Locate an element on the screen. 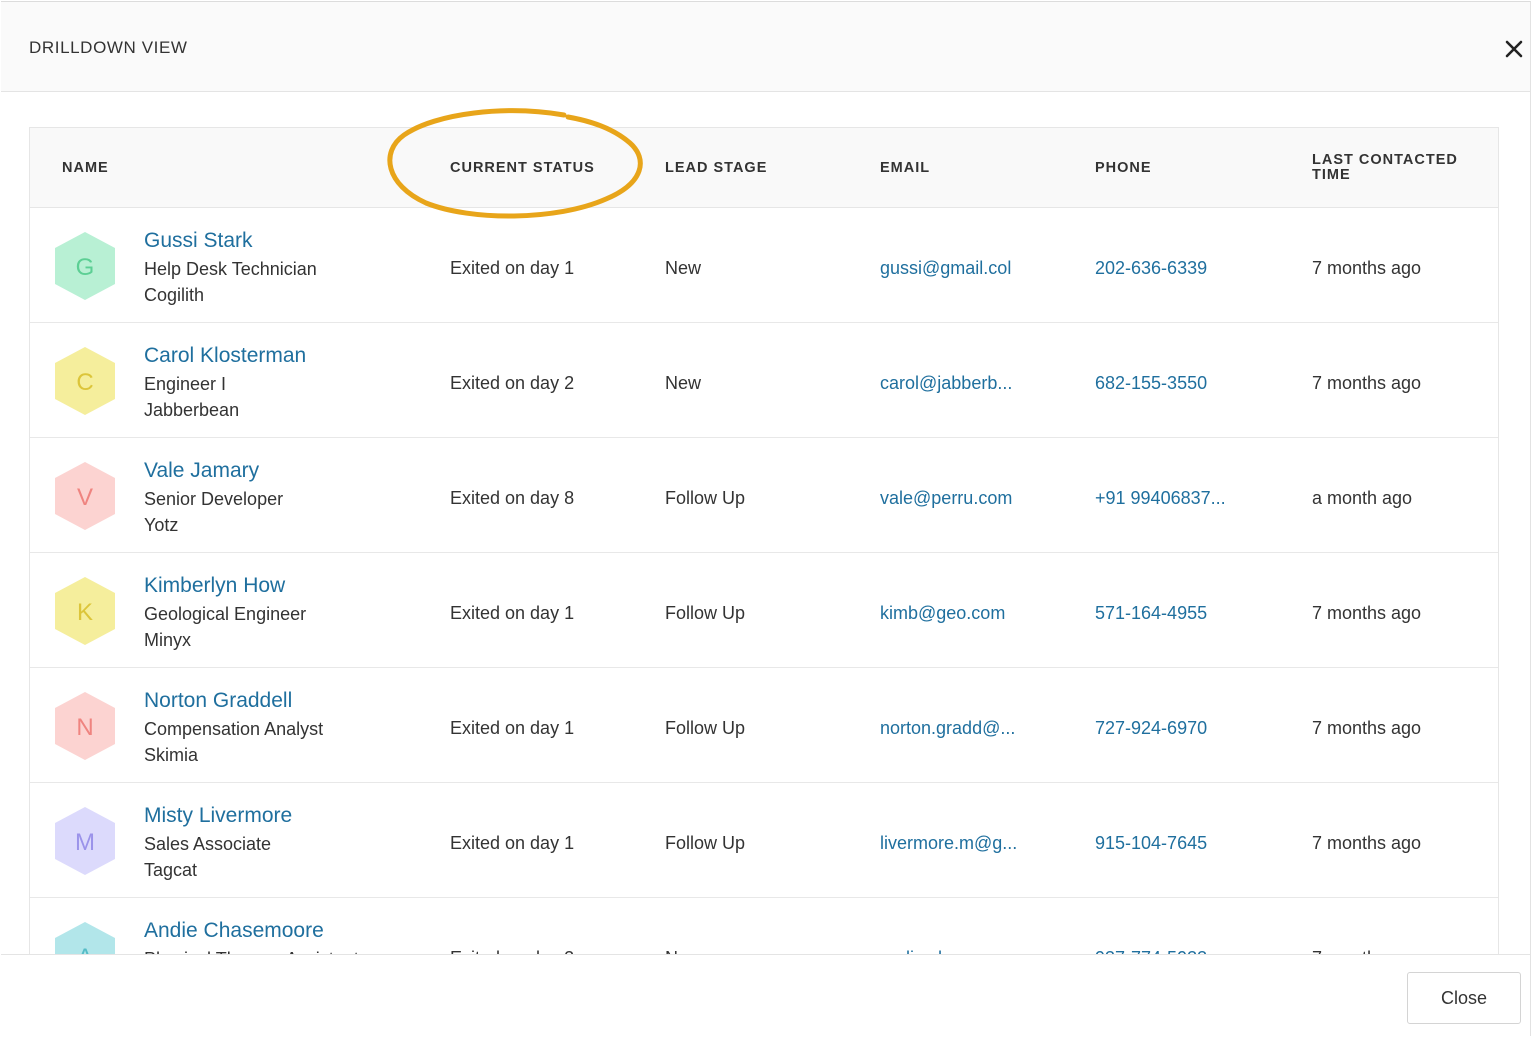  modal-footer: Close is located at coordinates (765, 995).